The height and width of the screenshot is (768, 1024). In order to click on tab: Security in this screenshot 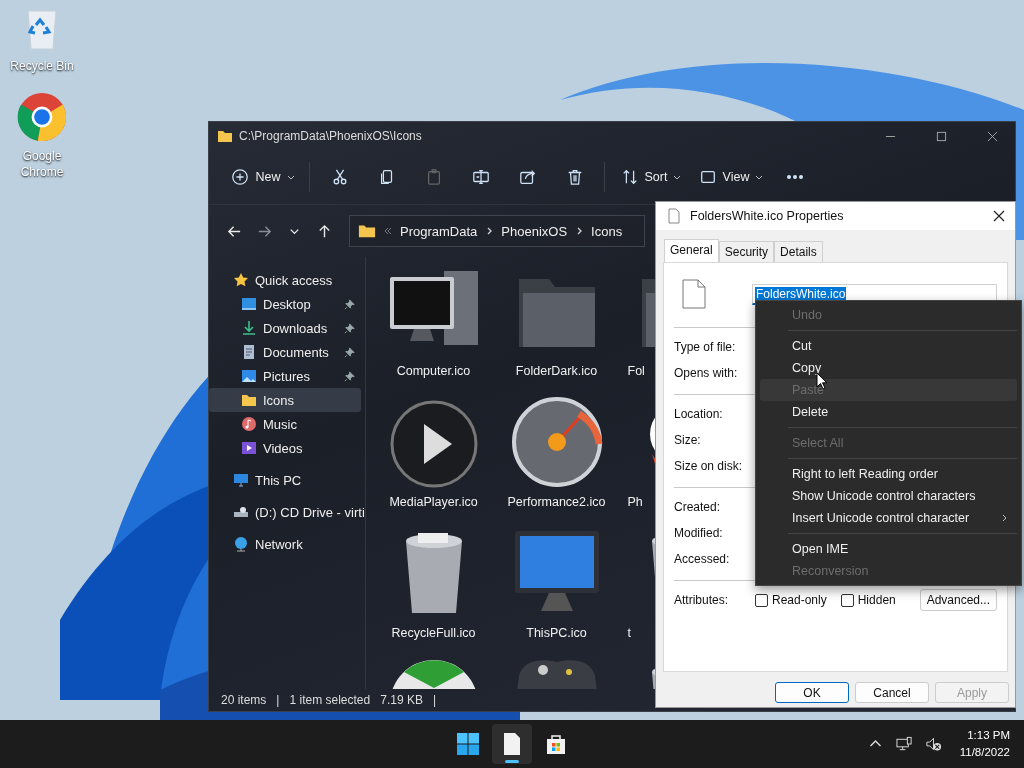, I will do `click(746, 251)`.